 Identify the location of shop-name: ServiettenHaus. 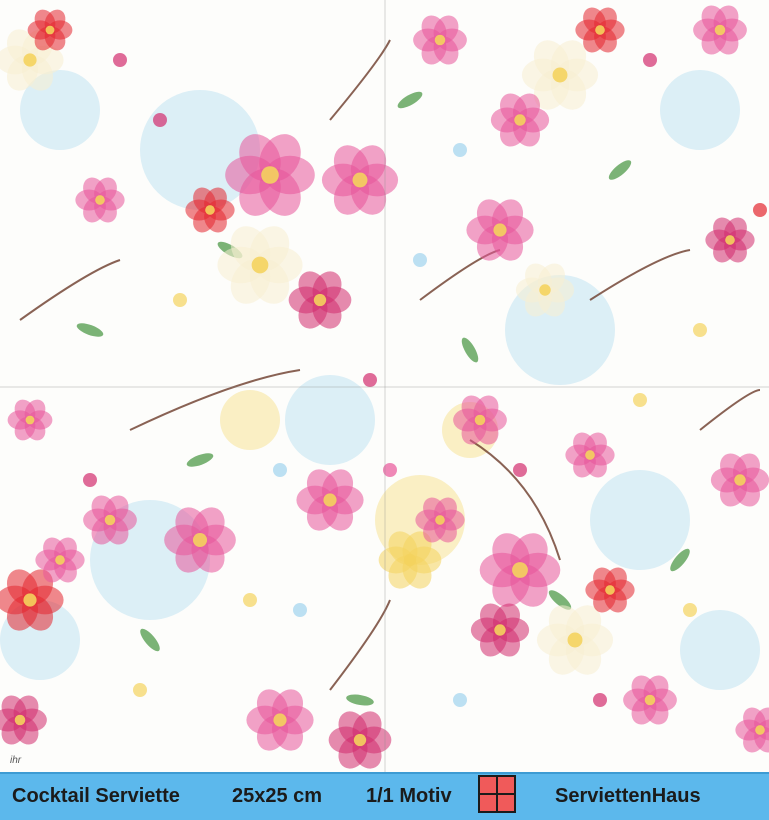
(628, 796).